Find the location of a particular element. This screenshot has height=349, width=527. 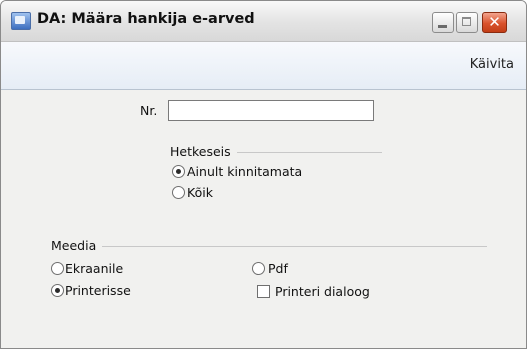

radio-ainult-kinnitamata is located at coordinates (178, 171).